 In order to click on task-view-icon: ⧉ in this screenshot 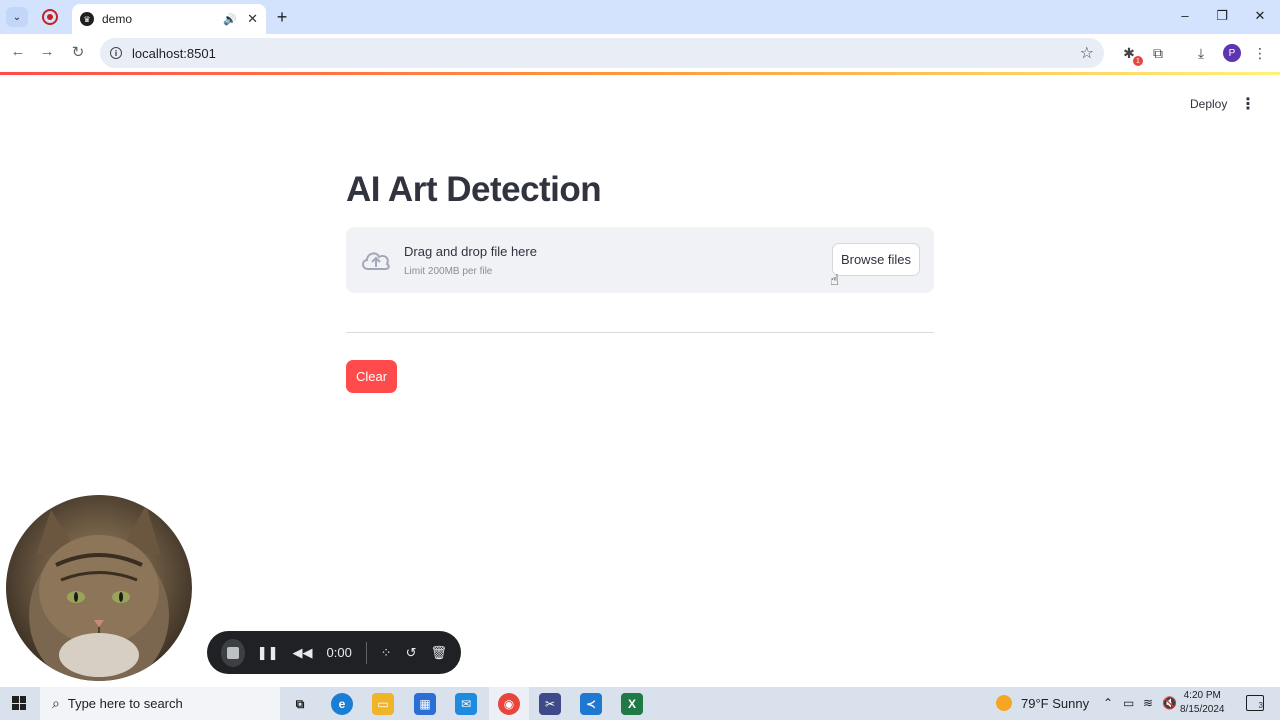, I will do `click(300, 704)`.